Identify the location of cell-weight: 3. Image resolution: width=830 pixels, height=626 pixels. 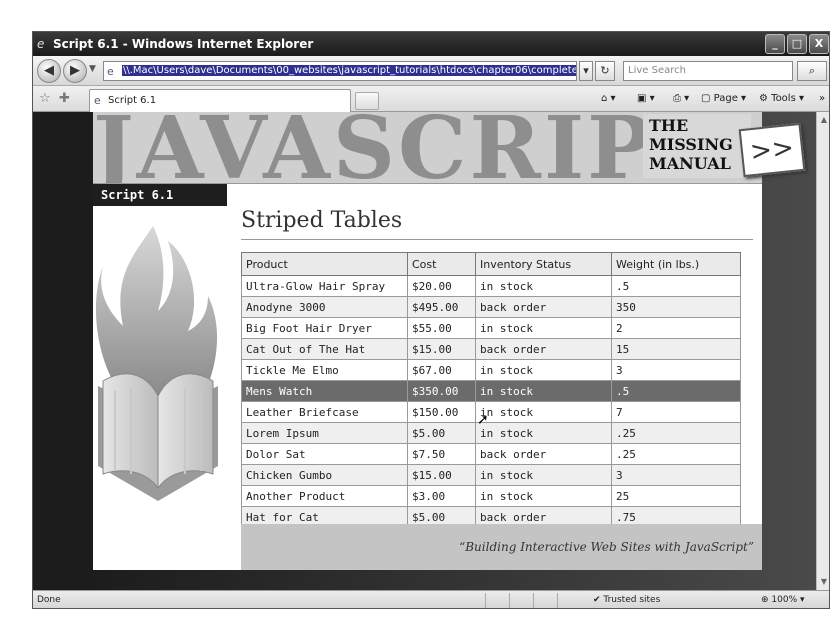
(676, 475).